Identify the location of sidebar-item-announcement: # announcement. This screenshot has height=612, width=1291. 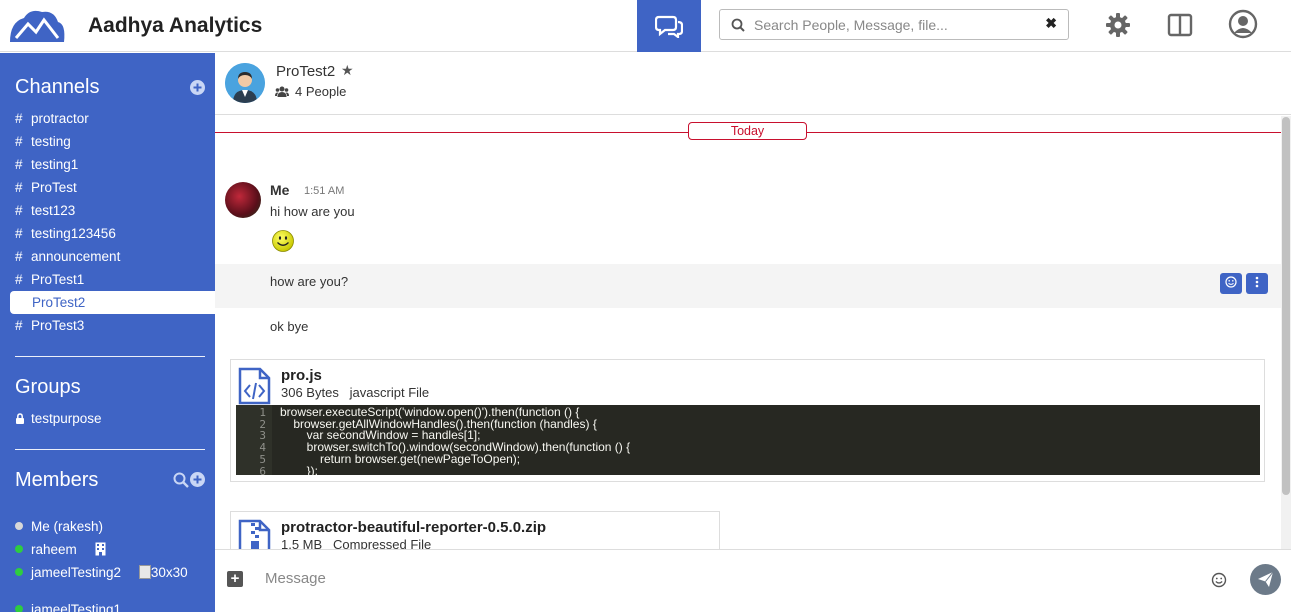
(67, 256).